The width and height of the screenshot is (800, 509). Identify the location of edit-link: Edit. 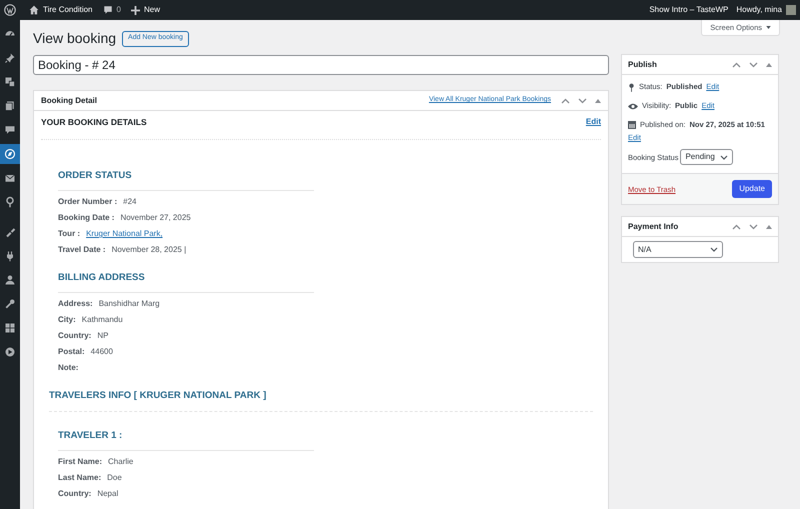
(593, 122).